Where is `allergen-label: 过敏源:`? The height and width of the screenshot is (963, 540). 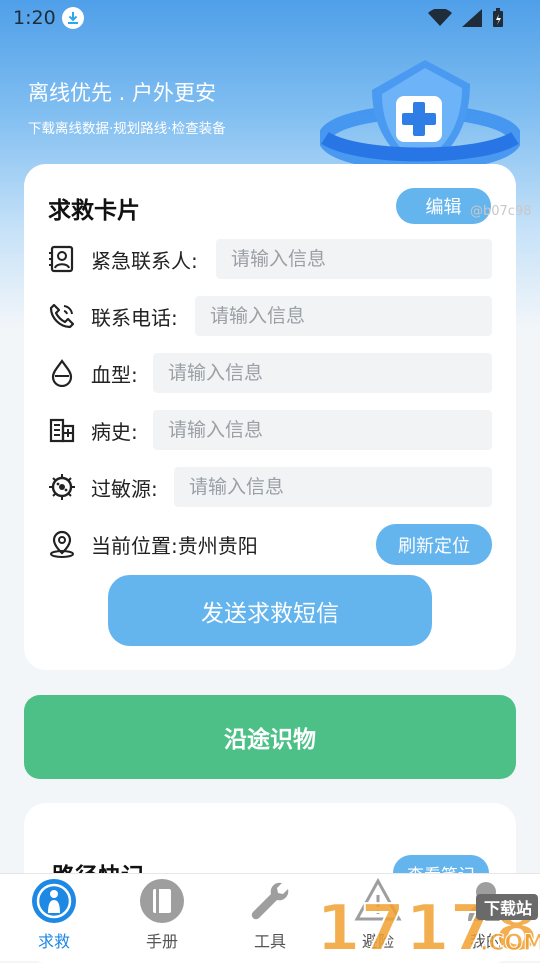 allergen-label: 过敏源: is located at coordinates (124, 488).